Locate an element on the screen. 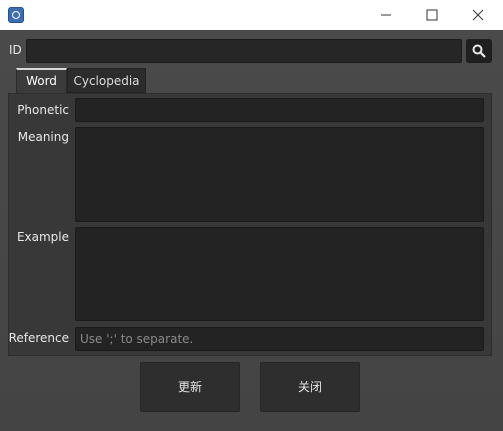  reference-field-box is located at coordinates (279, 339).